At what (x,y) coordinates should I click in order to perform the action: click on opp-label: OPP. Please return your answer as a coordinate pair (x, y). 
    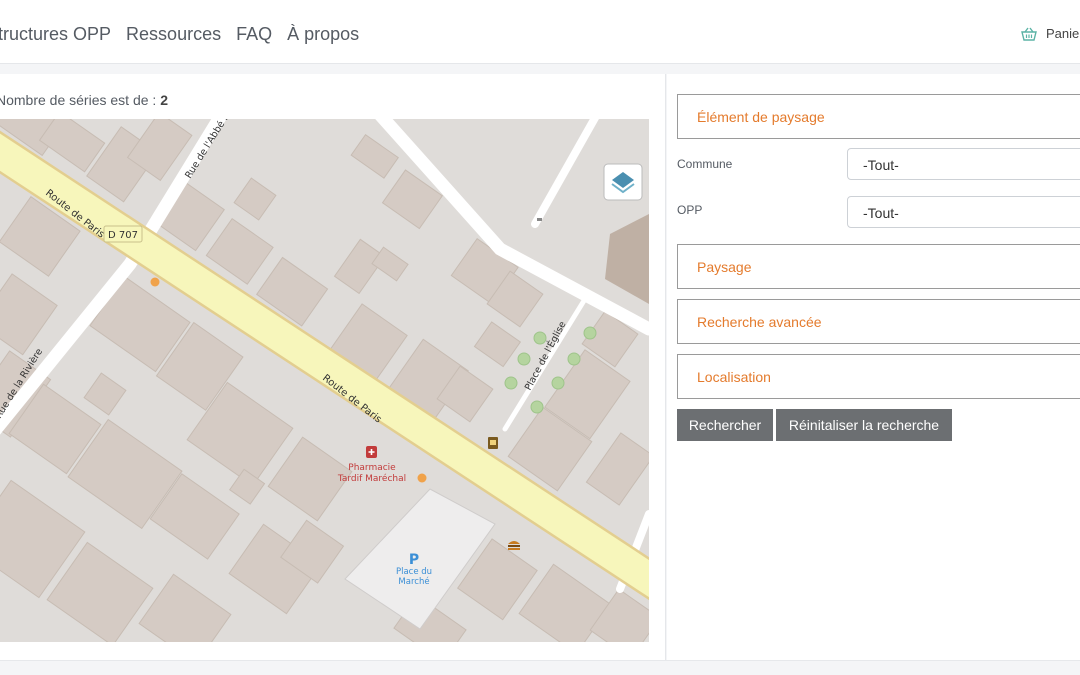
    Looking at the image, I should click on (690, 210).